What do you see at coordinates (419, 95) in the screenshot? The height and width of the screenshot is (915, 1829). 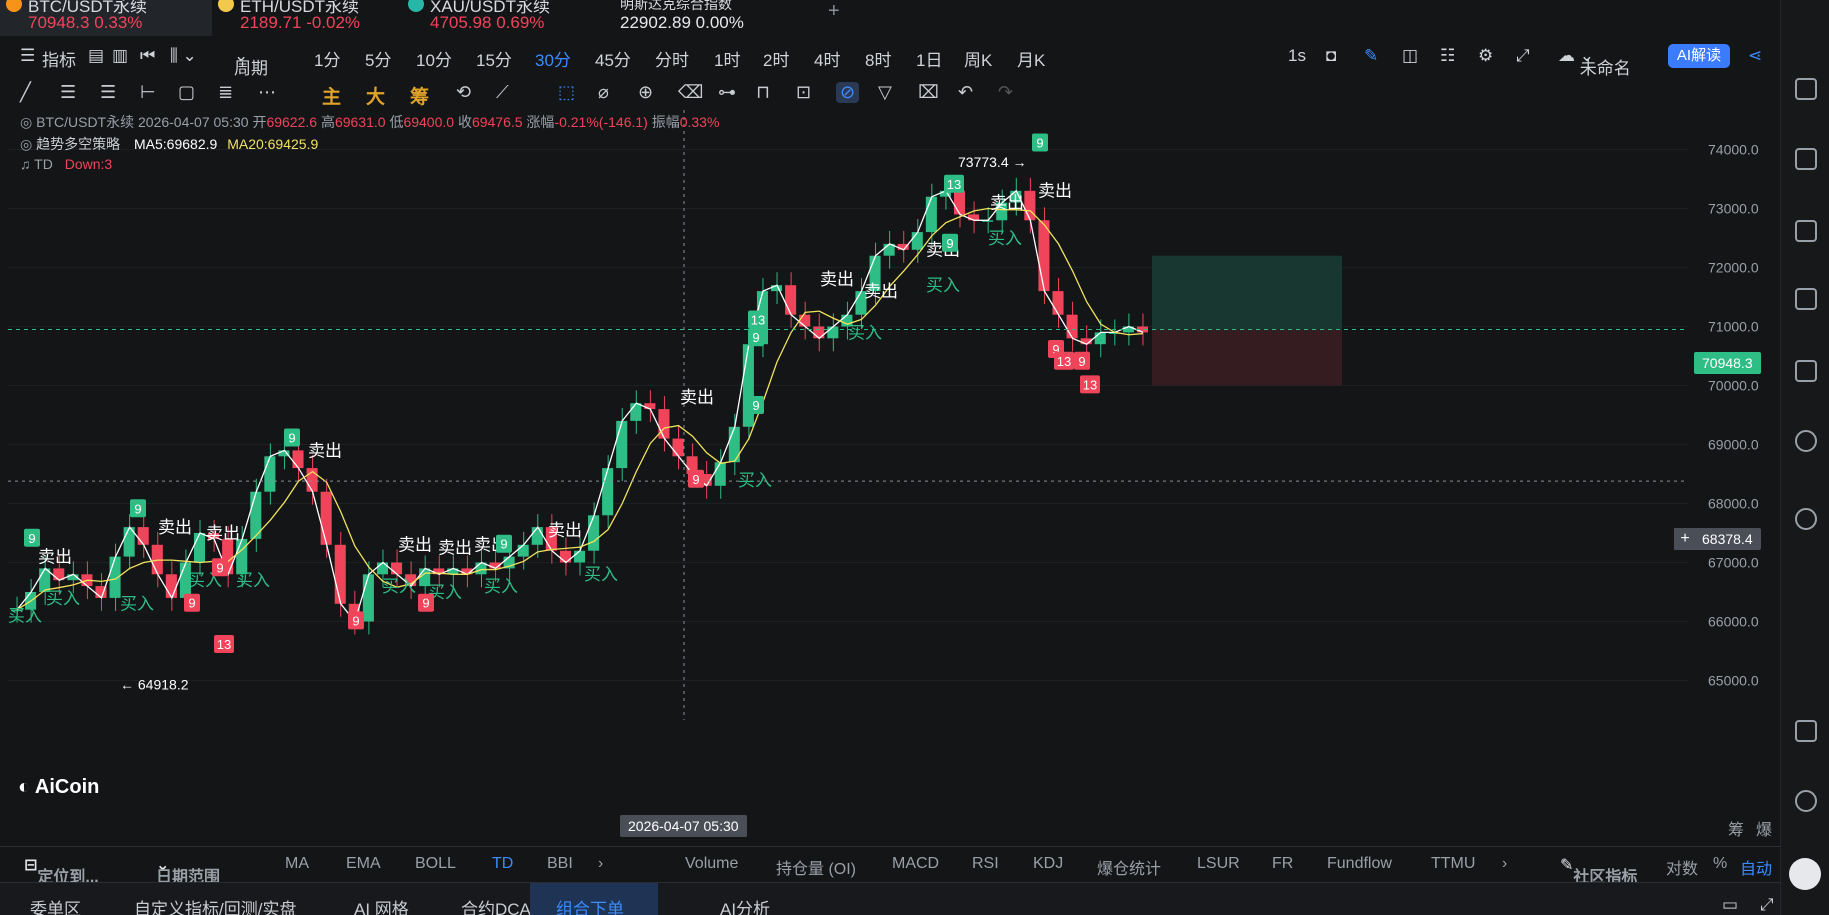 I see `chip-button: 筹` at bounding box center [419, 95].